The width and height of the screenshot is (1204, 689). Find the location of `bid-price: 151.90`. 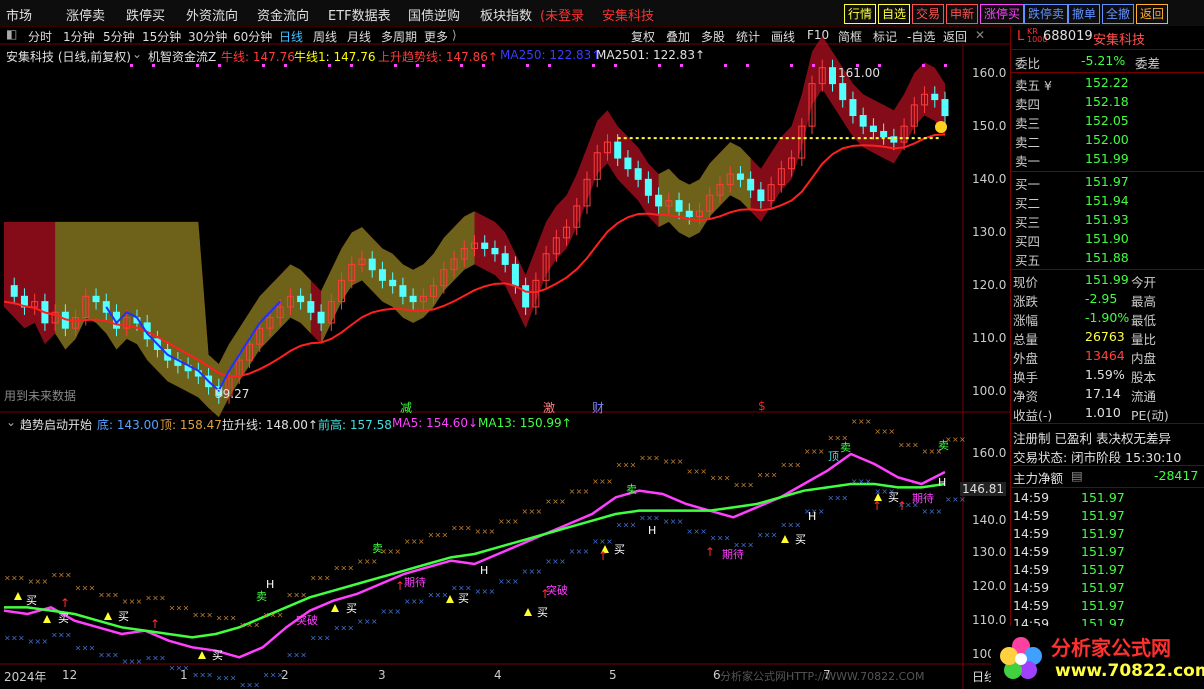

bid-price: 151.90 is located at coordinates (1107, 238).